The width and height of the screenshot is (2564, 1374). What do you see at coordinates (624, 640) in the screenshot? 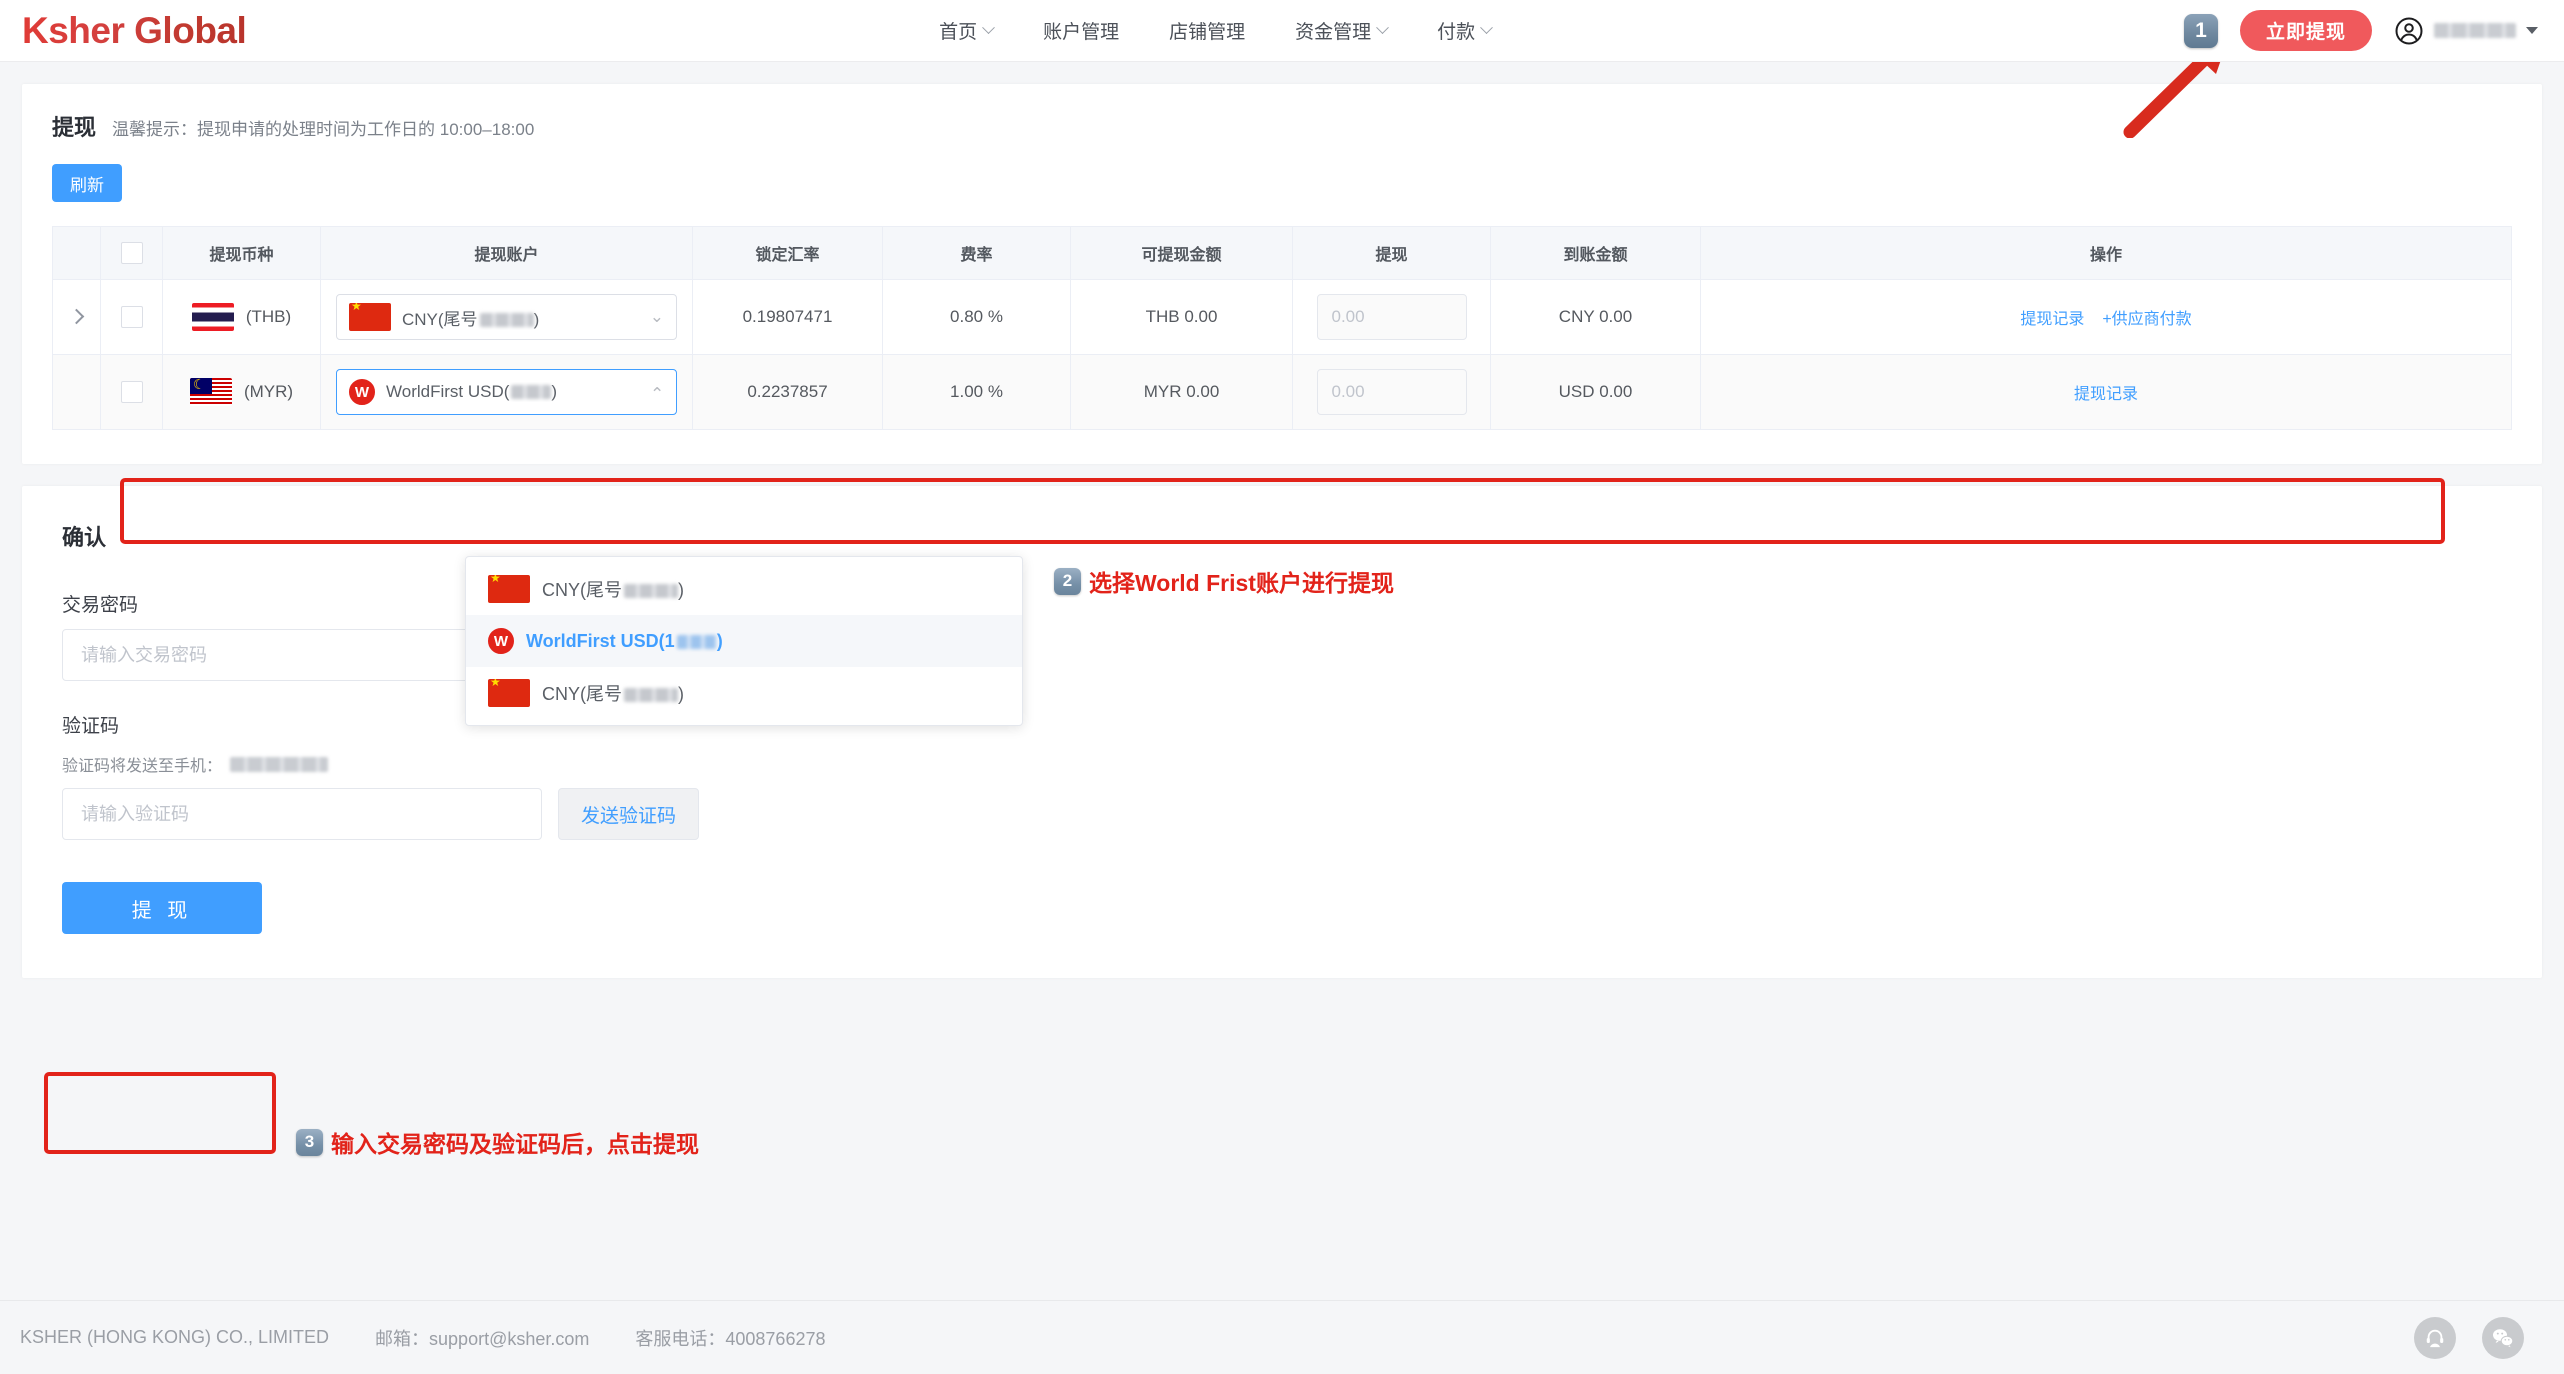
I see `dropdown-option-label: WorldFirst USD(1)` at bounding box center [624, 640].